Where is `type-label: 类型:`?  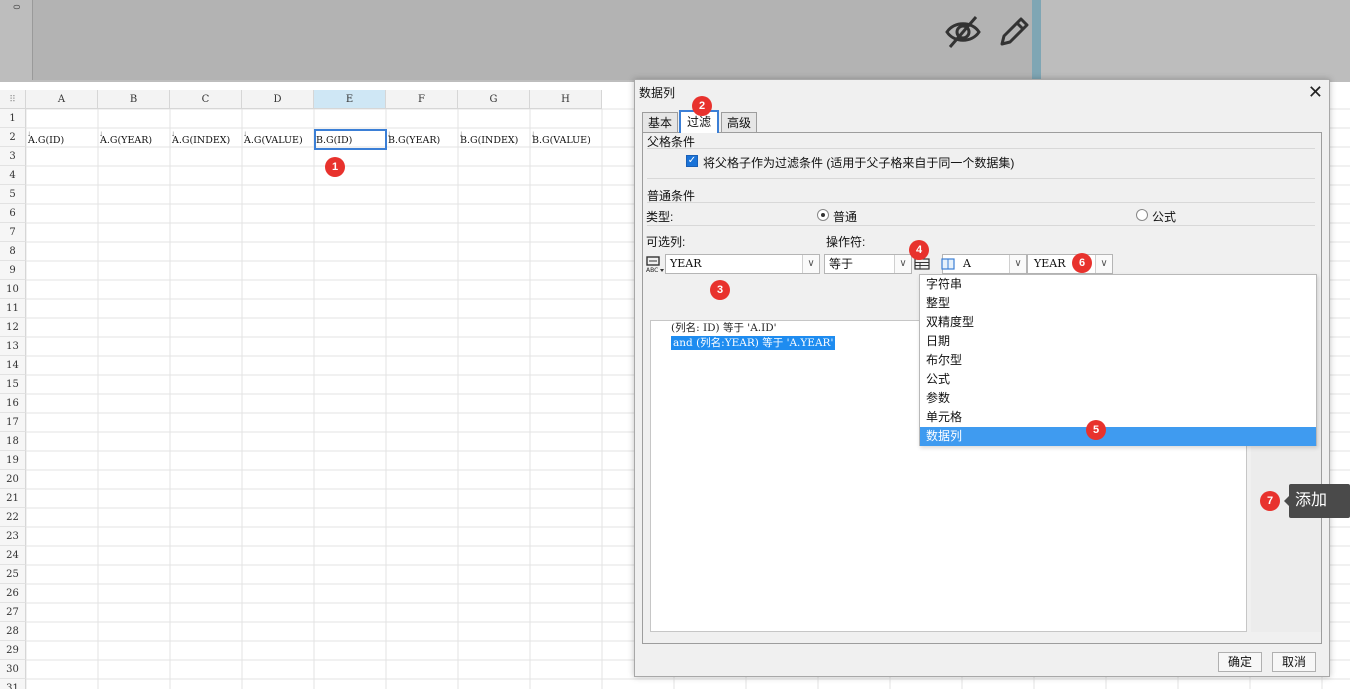
type-label: 类型: is located at coordinates (660, 217).